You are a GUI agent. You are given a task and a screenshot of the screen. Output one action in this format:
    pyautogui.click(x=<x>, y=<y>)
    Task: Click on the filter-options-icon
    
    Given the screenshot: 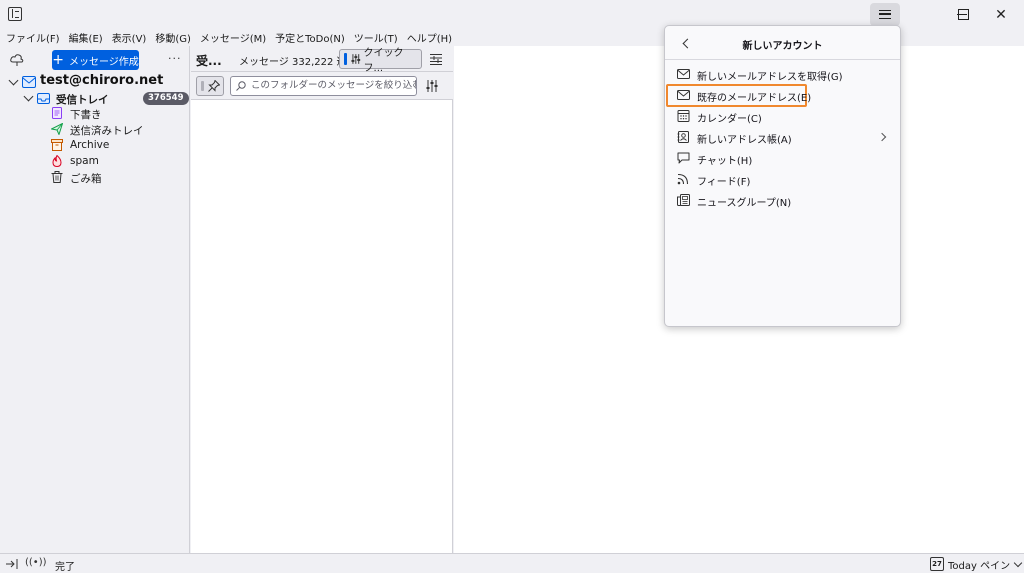 What is the action you would take?
    pyautogui.click(x=432, y=86)
    